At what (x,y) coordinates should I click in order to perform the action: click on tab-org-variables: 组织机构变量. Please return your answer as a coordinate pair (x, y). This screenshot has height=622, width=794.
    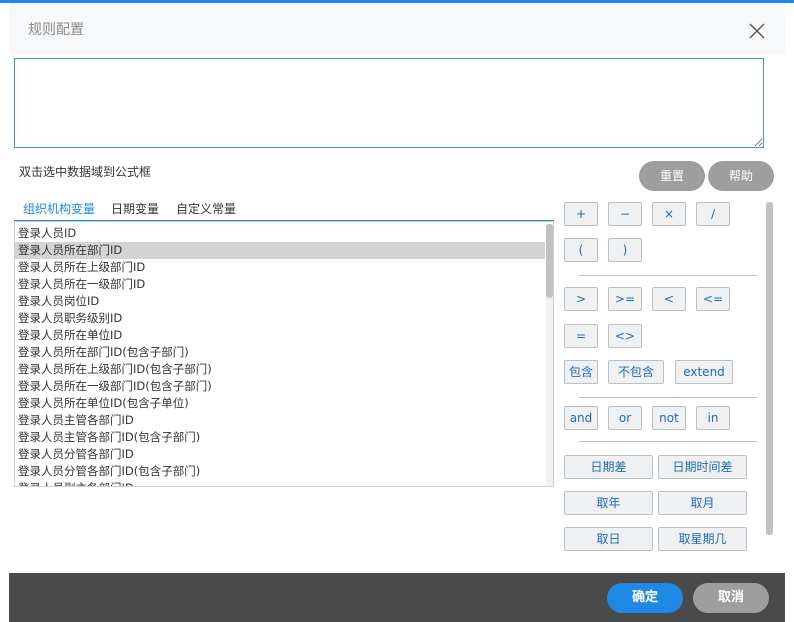
    Looking at the image, I should click on (59, 208).